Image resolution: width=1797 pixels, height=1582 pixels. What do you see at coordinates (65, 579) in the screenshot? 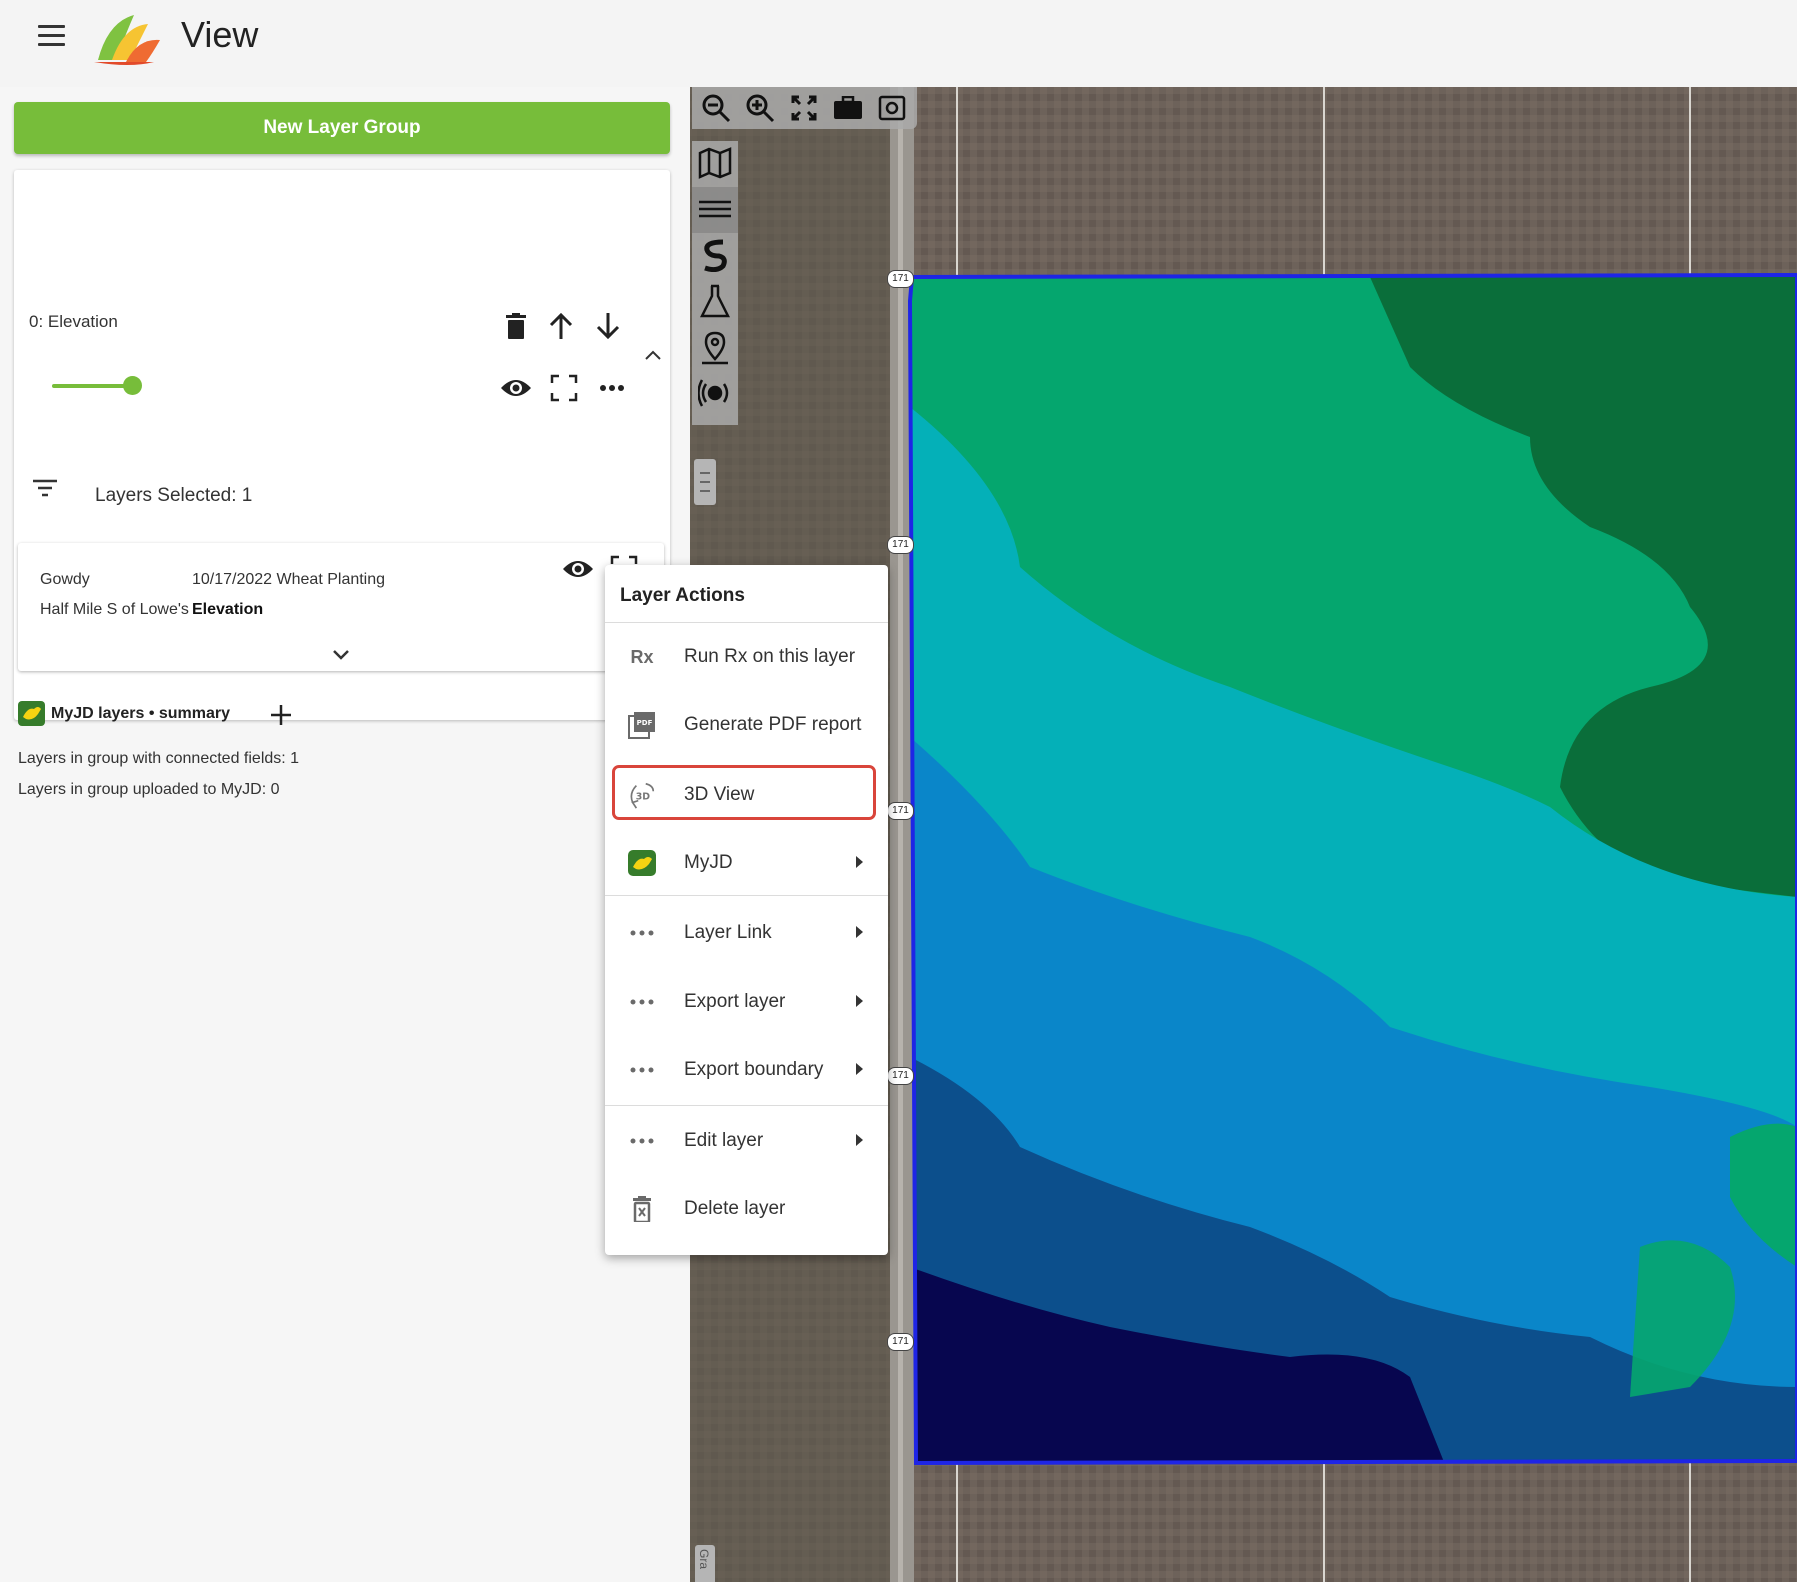
I see `farm-name: Gowdy` at bounding box center [65, 579].